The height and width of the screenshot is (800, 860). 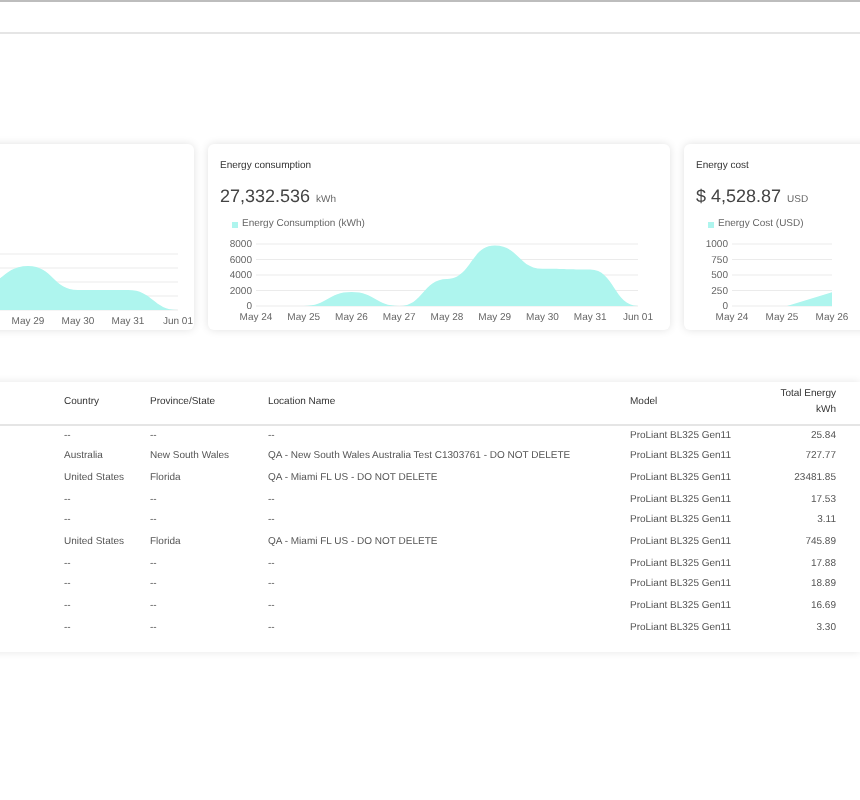 I want to click on metric-value: 27,332.536, so click(x=265, y=196).